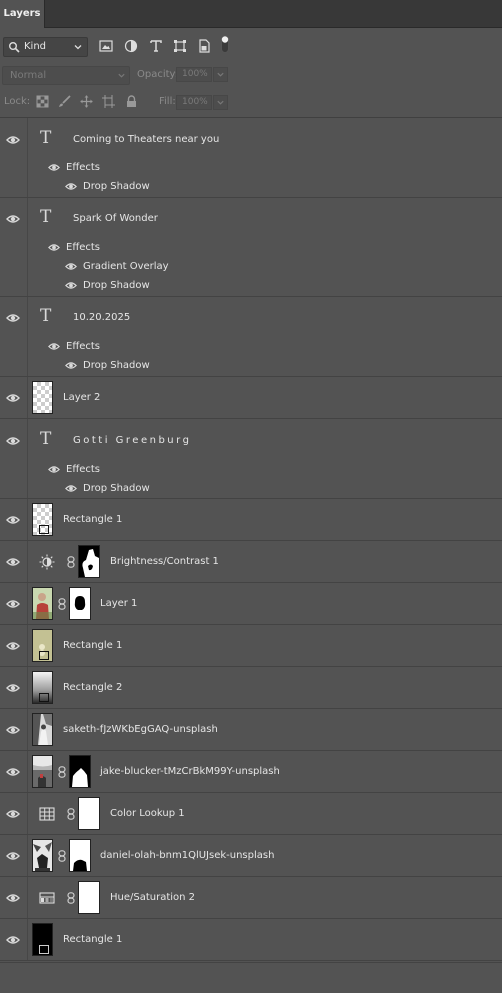 The height and width of the screenshot is (993, 502). Describe the element at coordinates (251, 398) in the screenshot. I see `layer-row-pixel: Layer 2` at that location.